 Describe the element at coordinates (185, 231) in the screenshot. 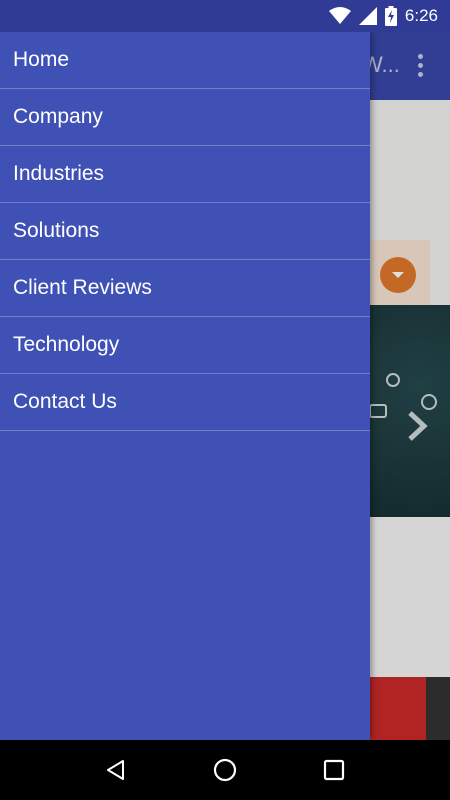

I see `drawer-item-solutions: Solutions` at that location.